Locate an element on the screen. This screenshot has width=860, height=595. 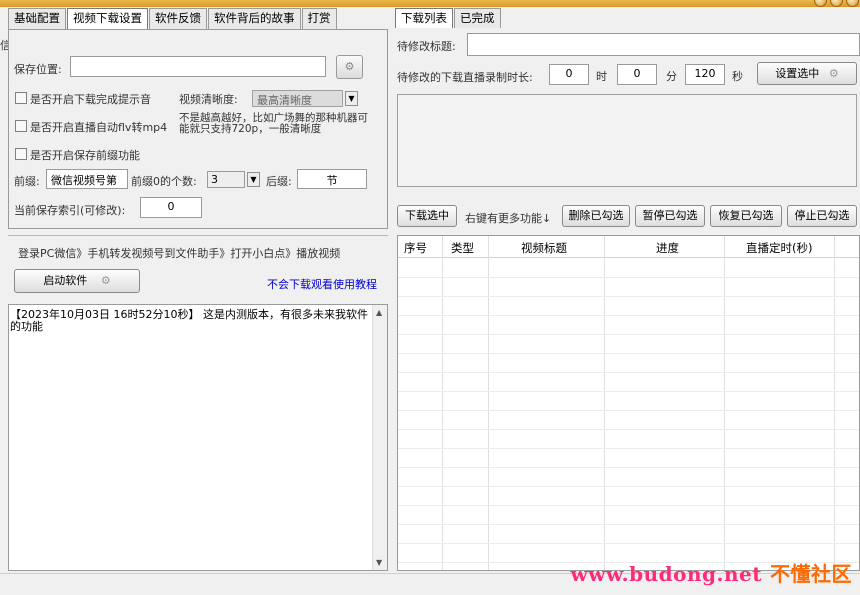
col-video-title: 视频标题 is located at coordinates (544, 248).